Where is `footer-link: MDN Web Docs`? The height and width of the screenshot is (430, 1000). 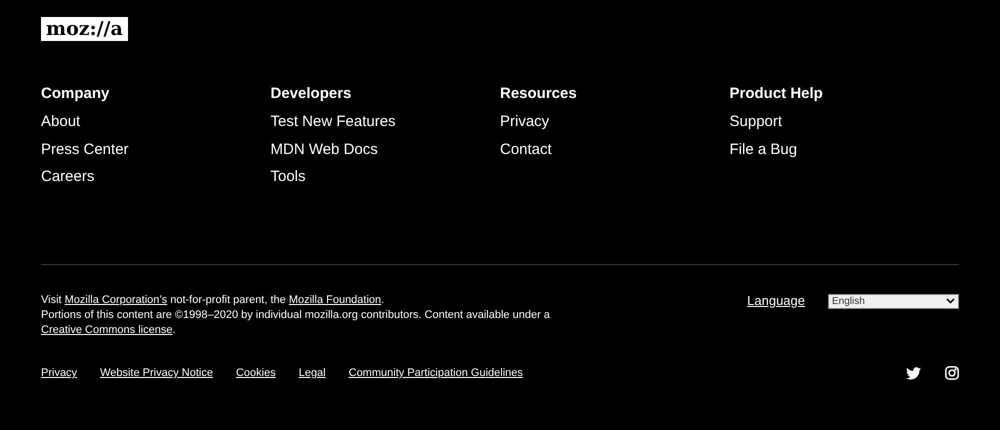
footer-link: MDN Web Docs is located at coordinates (324, 149).